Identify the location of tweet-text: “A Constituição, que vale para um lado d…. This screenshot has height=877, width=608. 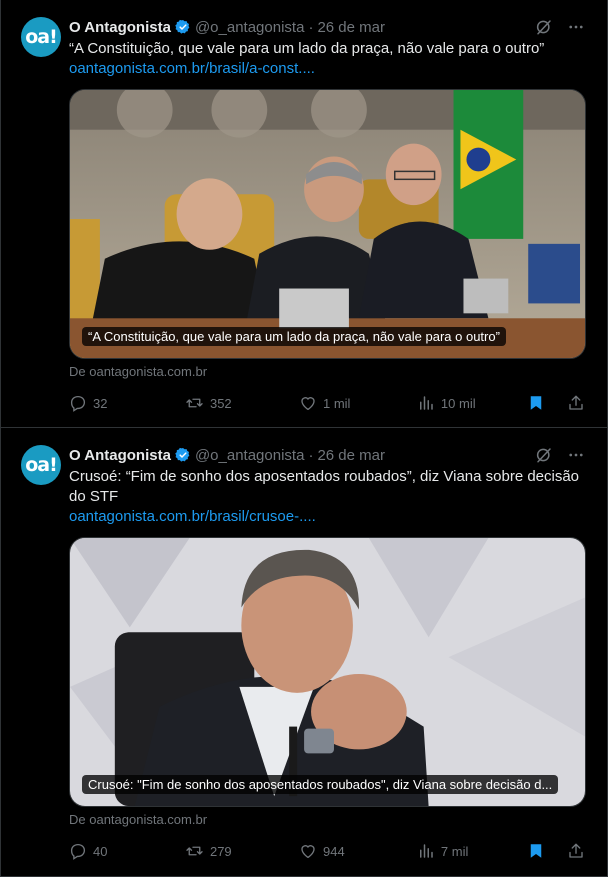
(307, 48).